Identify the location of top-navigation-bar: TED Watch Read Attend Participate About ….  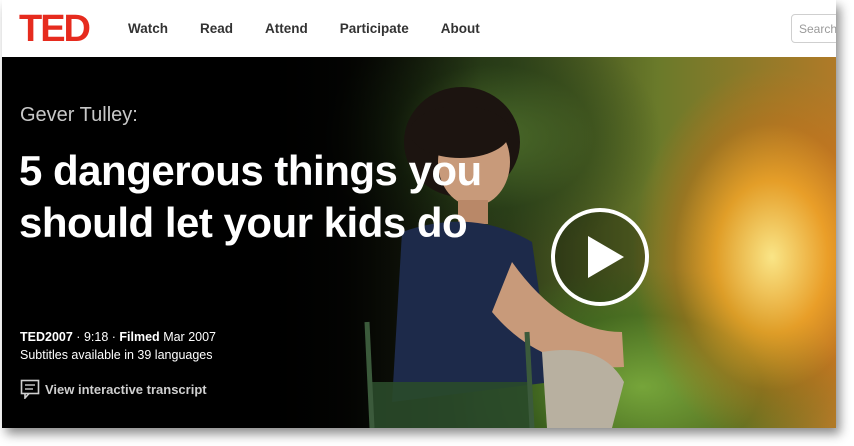
(419, 28).